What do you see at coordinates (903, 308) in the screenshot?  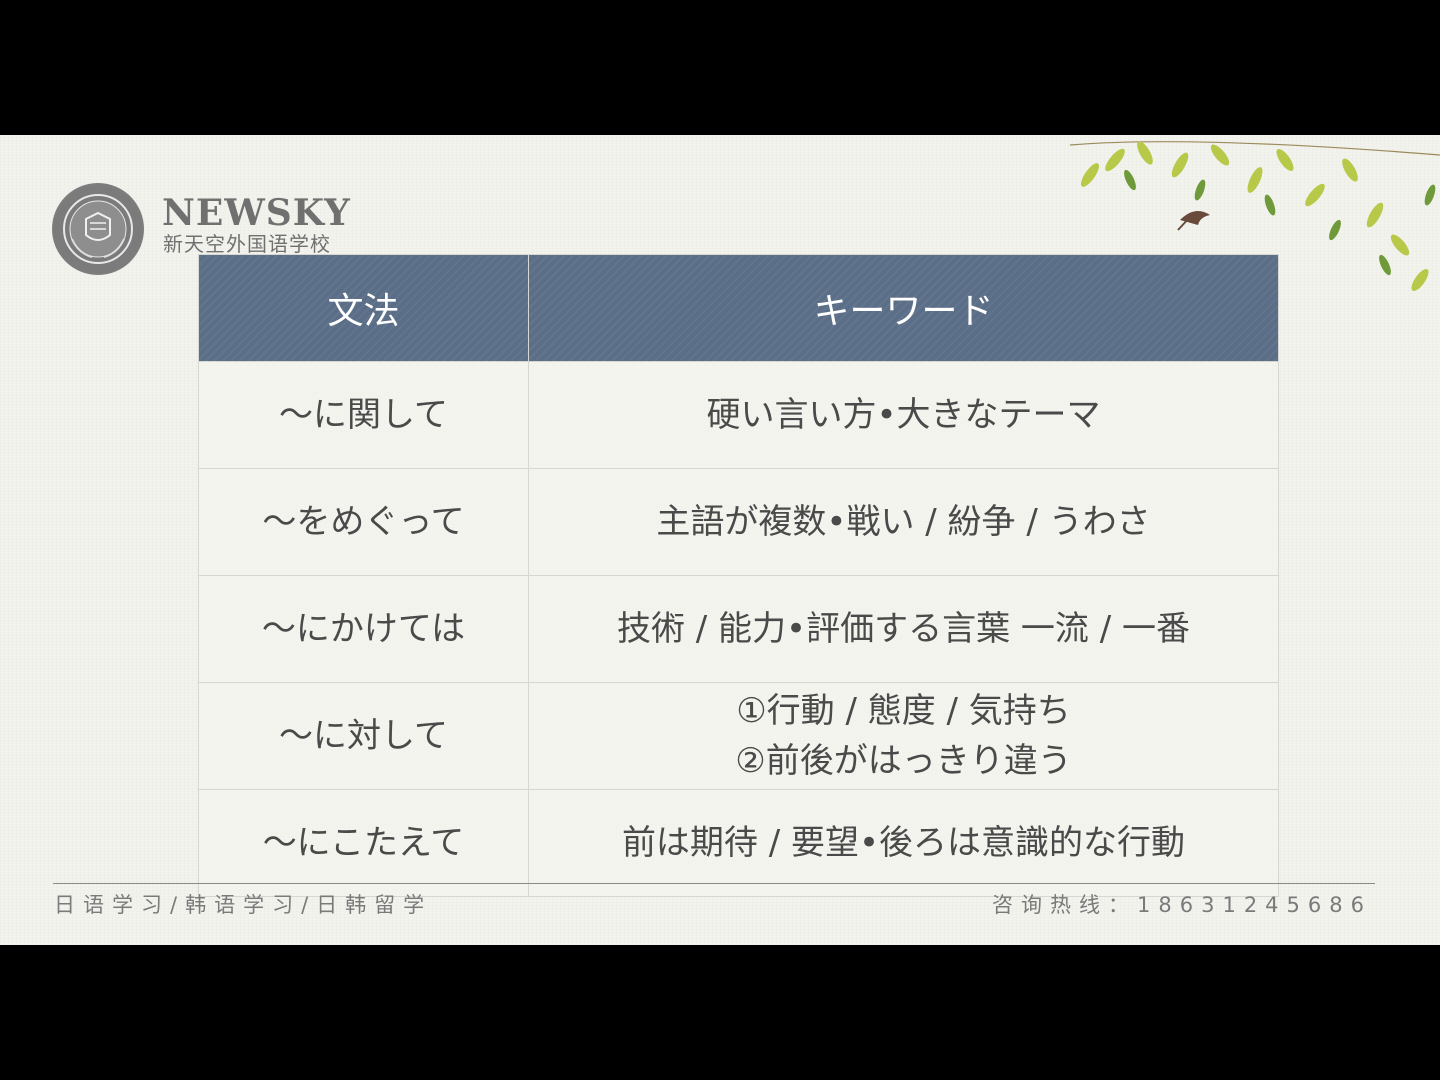 I see `header-keyword: キーワード` at bounding box center [903, 308].